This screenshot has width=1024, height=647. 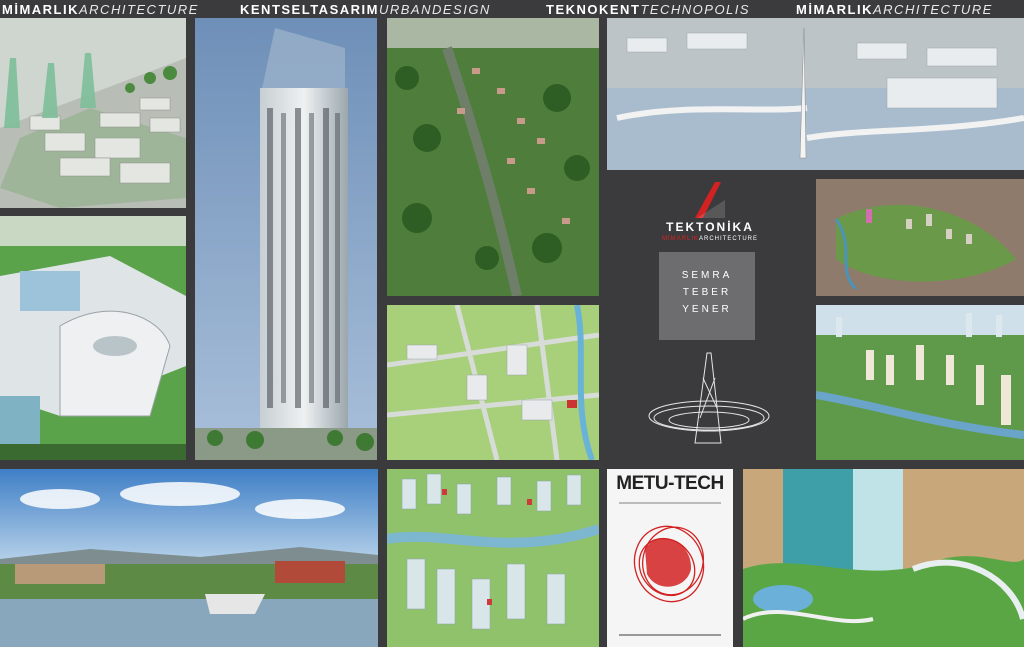 I want to click on tower-podium-image, so click(x=883, y=558).